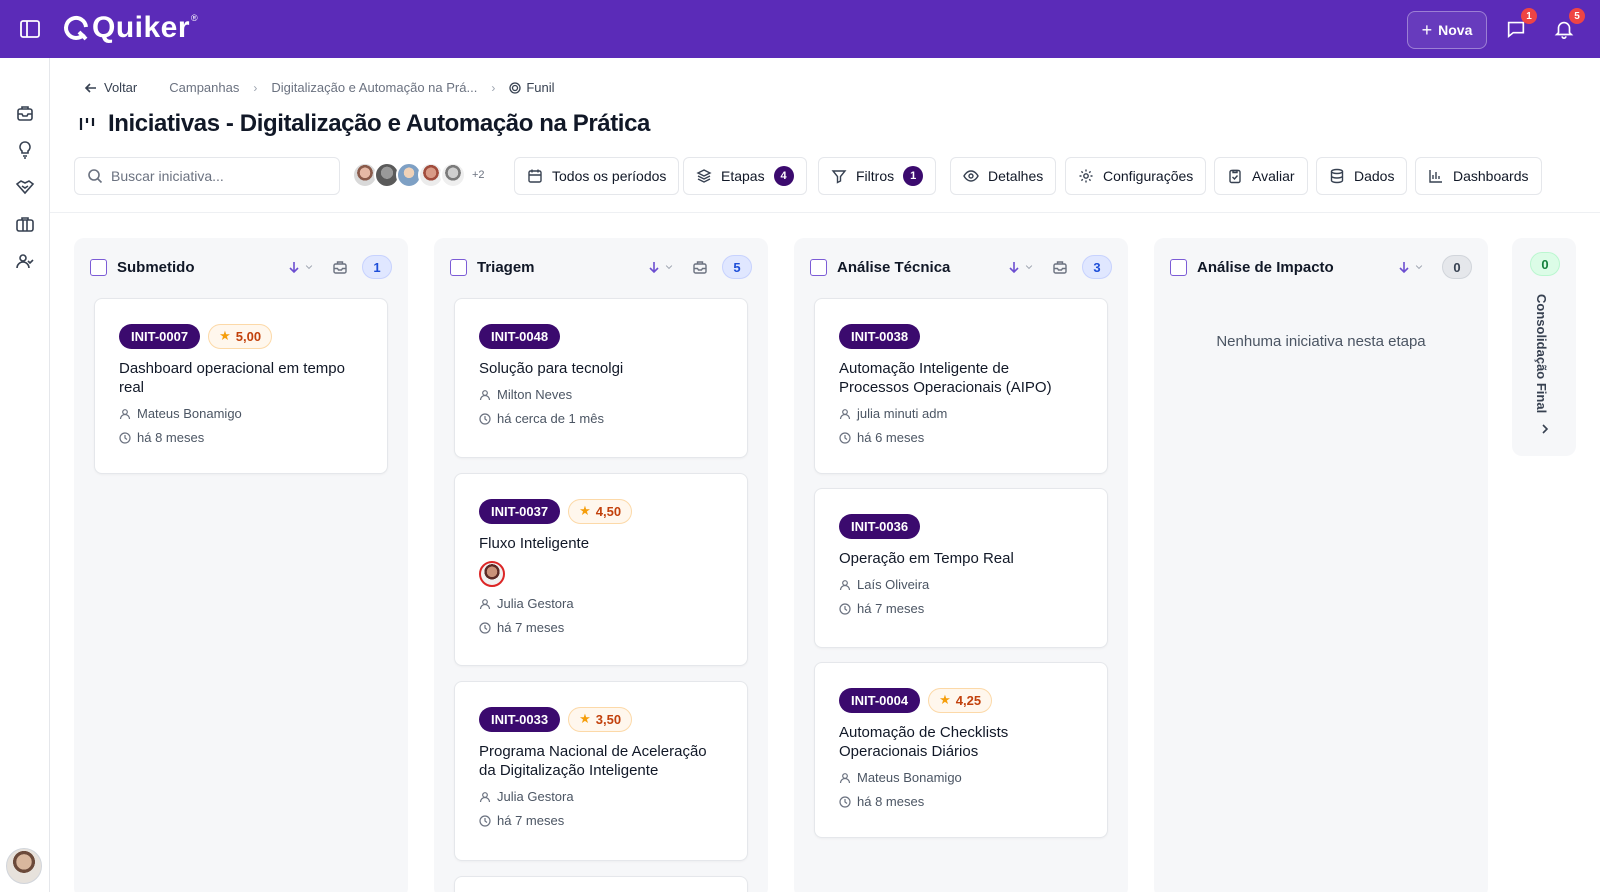 This screenshot has height=892, width=1600. What do you see at coordinates (1374, 176) in the screenshot?
I see `data-button-label: Dados` at bounding box center [1374, 176].